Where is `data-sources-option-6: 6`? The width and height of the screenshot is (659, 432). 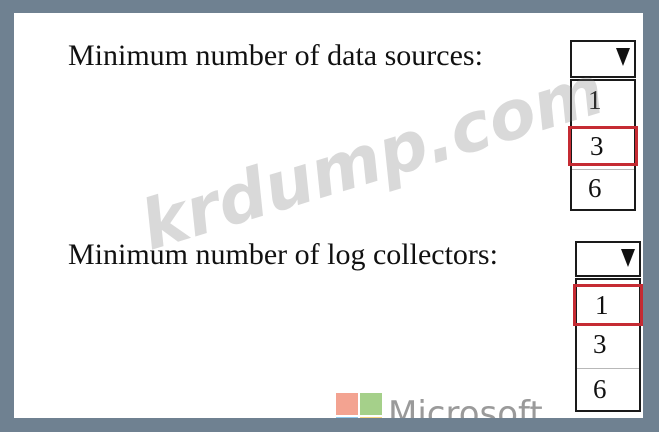 data-sources-option-6: 6 is located at coordinates (603, 189).